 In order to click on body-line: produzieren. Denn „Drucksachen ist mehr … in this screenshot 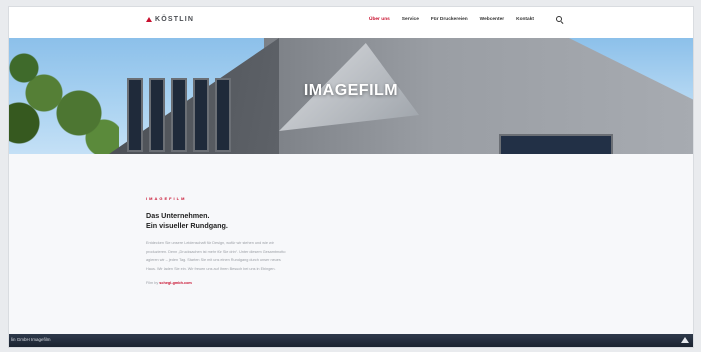, I will do `click(216, 251)`.